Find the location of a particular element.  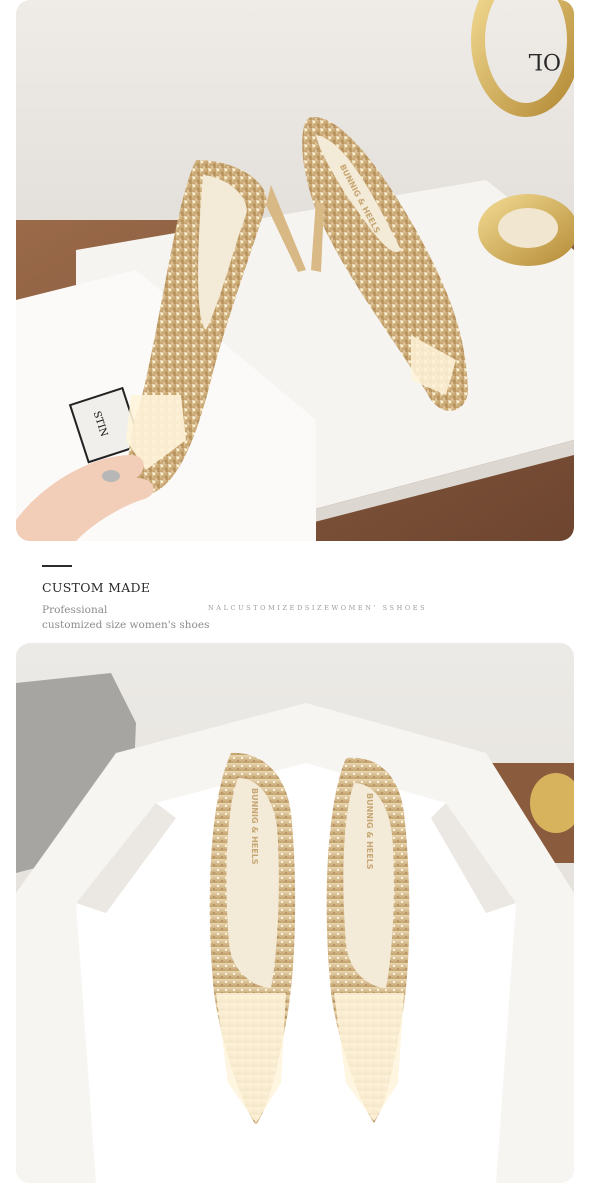

frame-label: OL is located at coordinates (544, 60).